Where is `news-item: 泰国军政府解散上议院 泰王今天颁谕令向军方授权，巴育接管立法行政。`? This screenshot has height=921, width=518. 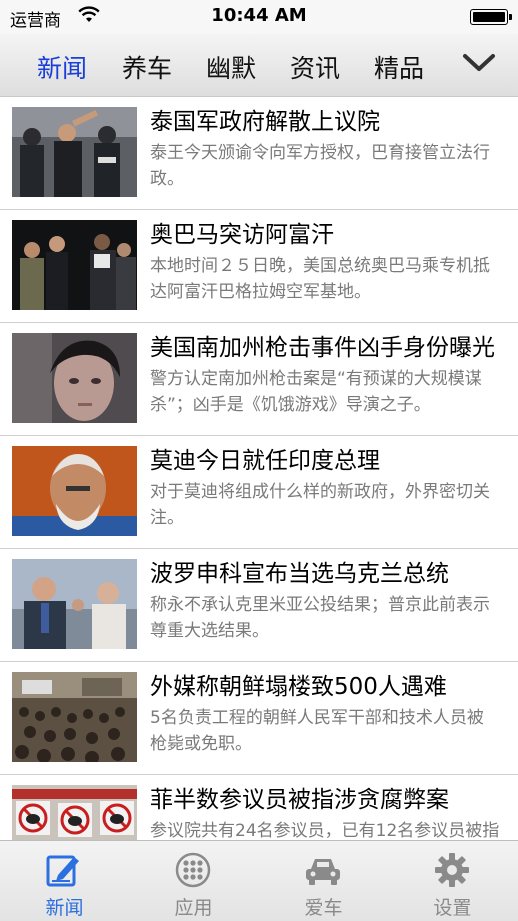 news-item: 泰国军政府解散上议院 泰王今天颁谕令向军方授权，巴育接管立法行政。 is located at coordinates (259, 153).